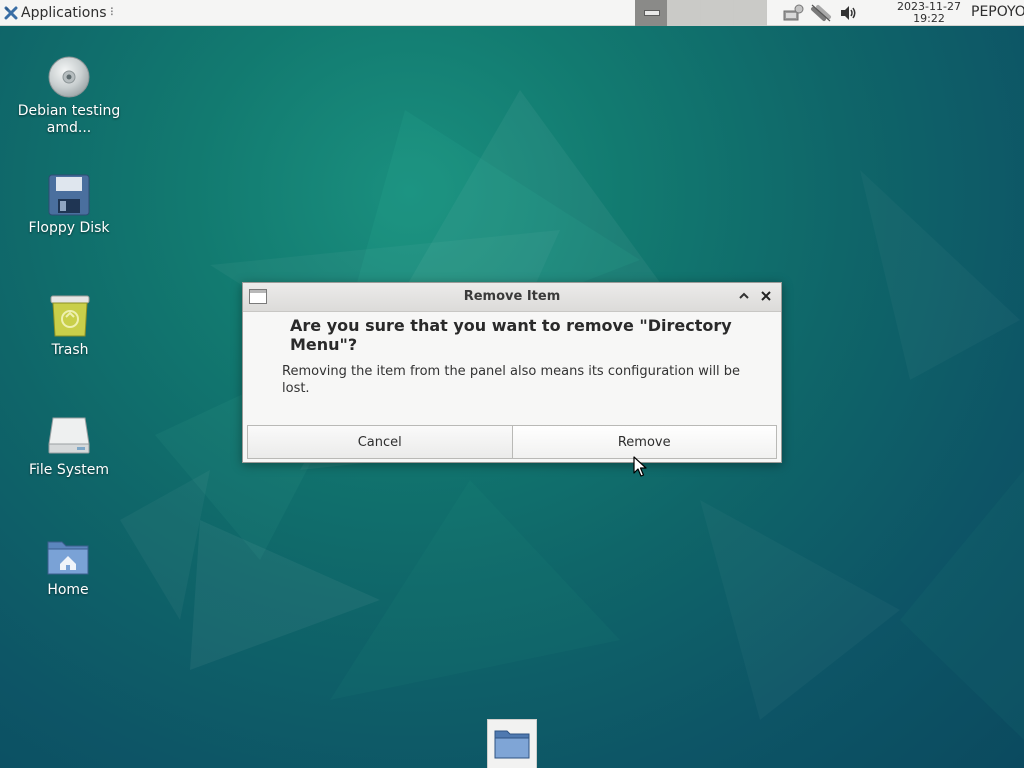  What do you see at coordinates (512, 13) in the screenshot?
I see `top-panel: Applications ⠇ 2023-11-27 19:22 PEPOYO` at bounding box center [512, 13].